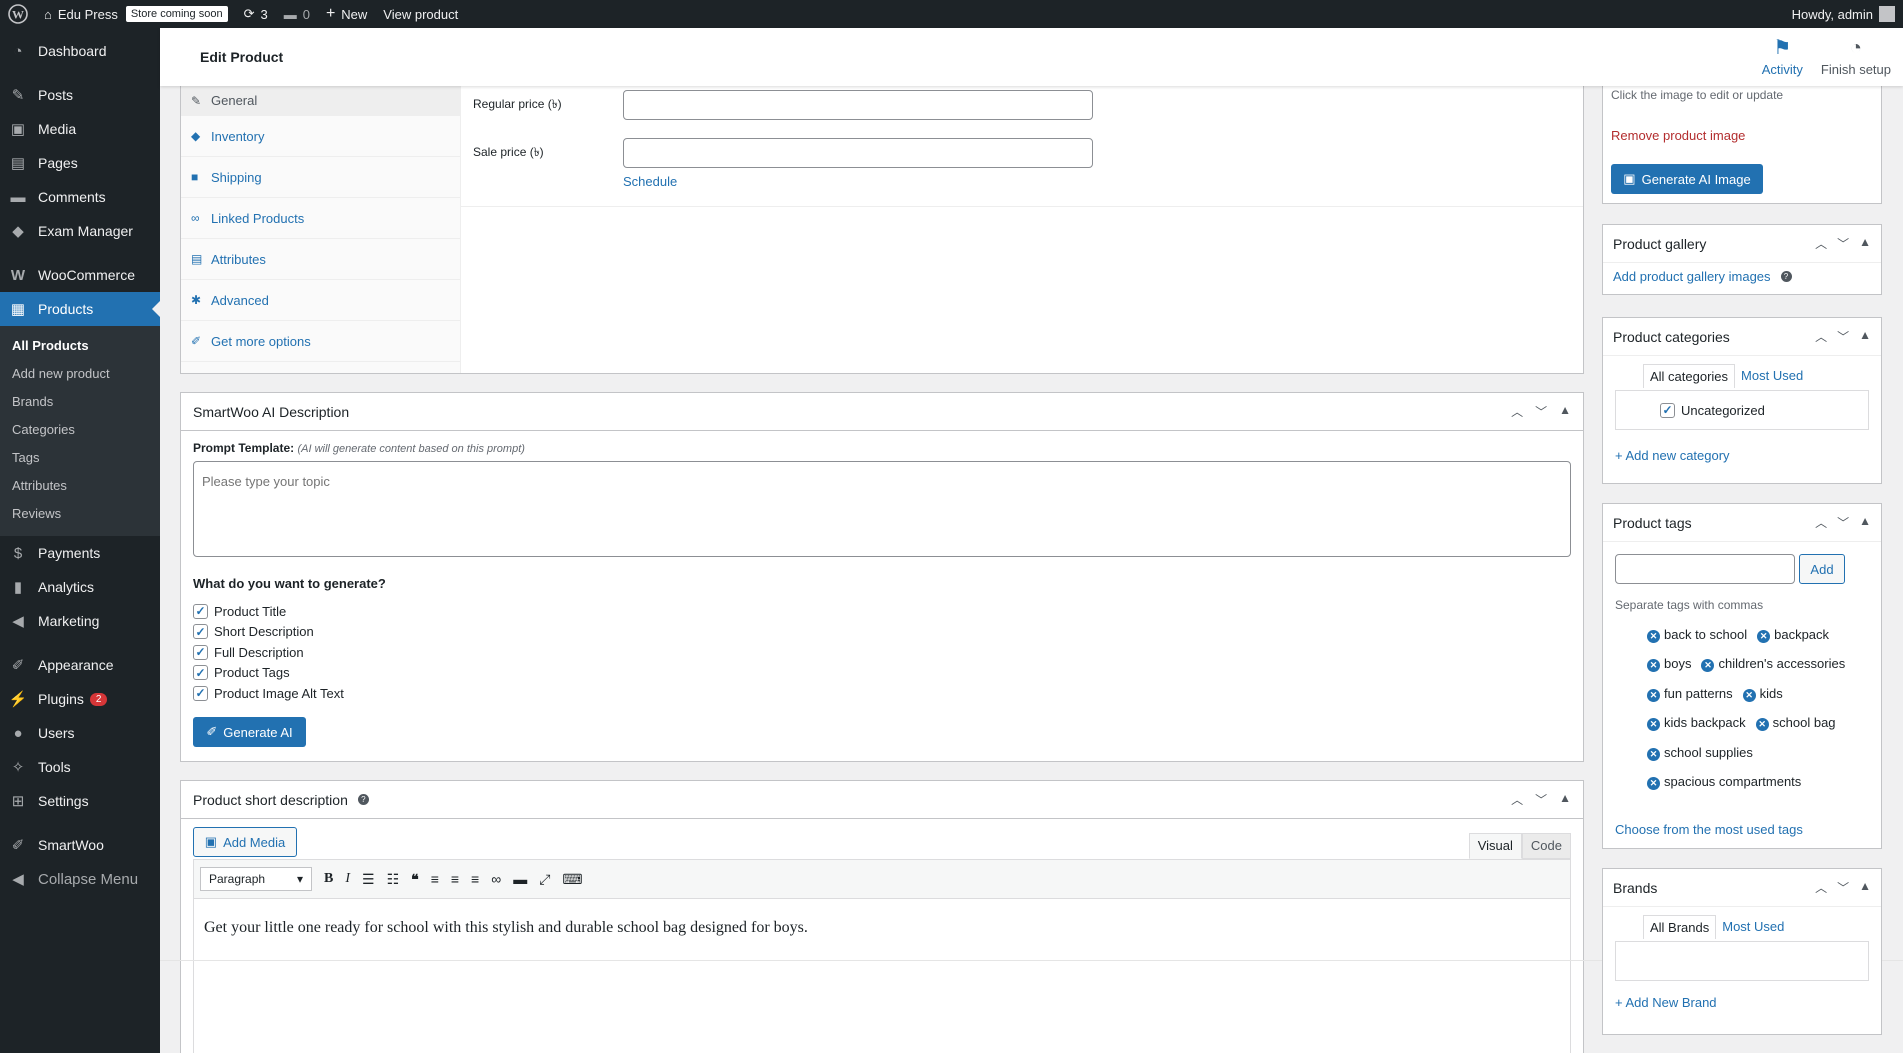 Image resolution: width=1903 pixels, height=1053 pixels. Describe the element at coordinates (136, 14) in the screenshot. I see `site-name-link: ⌂ Edu Press Store coming soon` at that location.